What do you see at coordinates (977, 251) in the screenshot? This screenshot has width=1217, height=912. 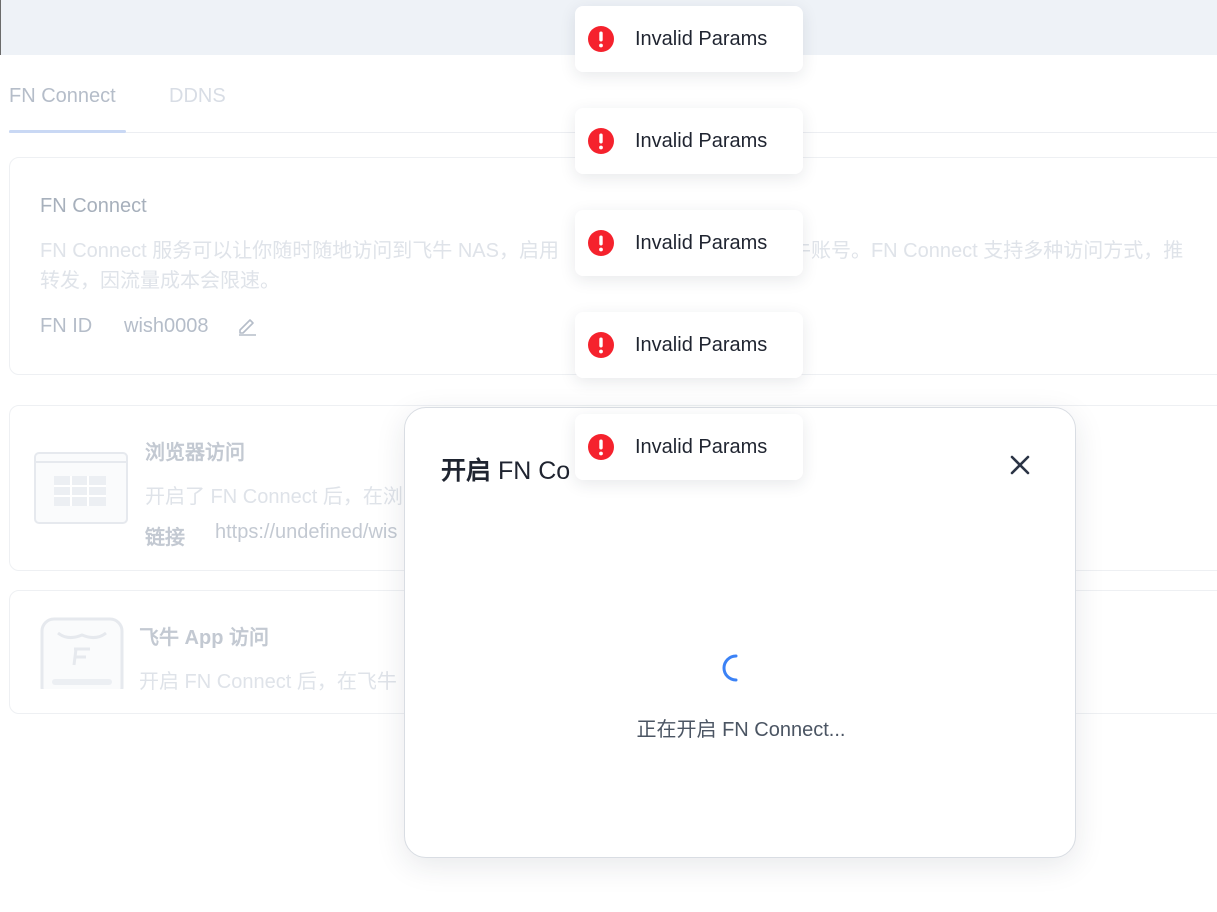 I see `info-desc-line1-tail: 飞牛账号。FN Connect 支持多种访问方式，推` at bounding box center [977, 251].